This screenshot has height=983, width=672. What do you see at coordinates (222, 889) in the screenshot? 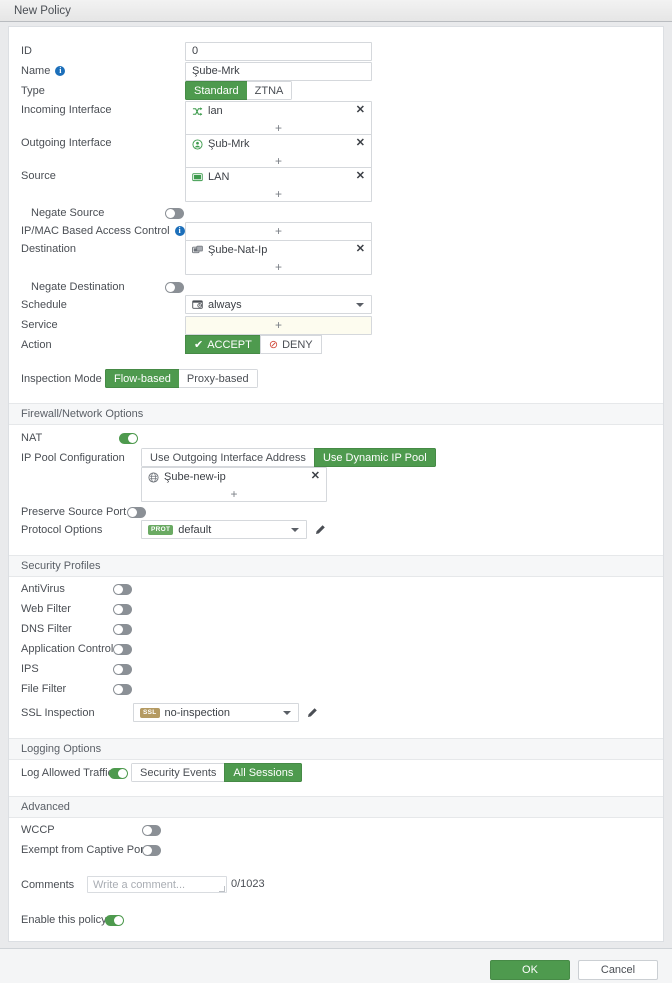
I see `resize-grip-icon` at bounding box center [222, 889].